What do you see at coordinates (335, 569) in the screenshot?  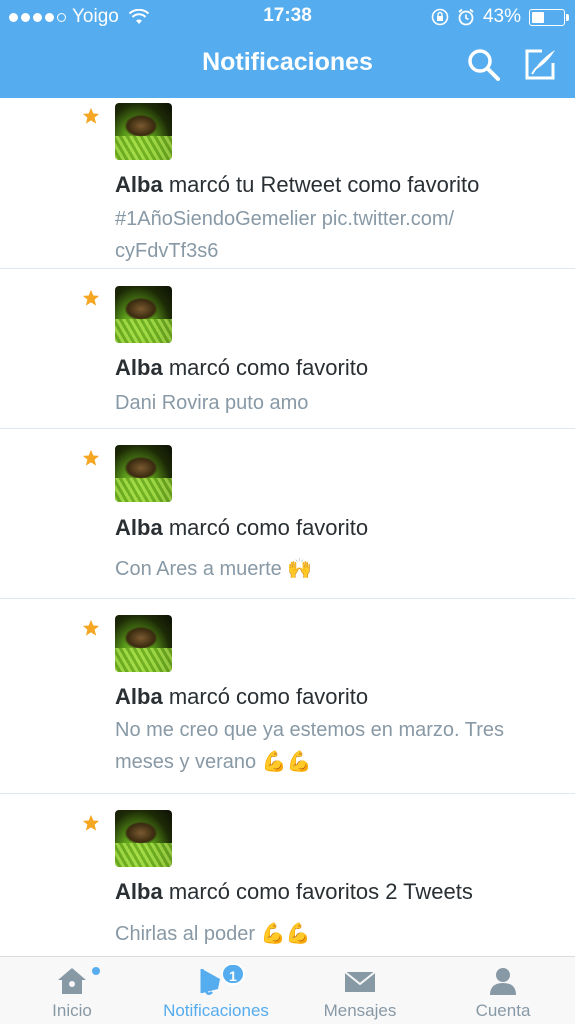 I see `tweet-text: Con Ares a muerte 🙌` at bounding box center [335, 569].